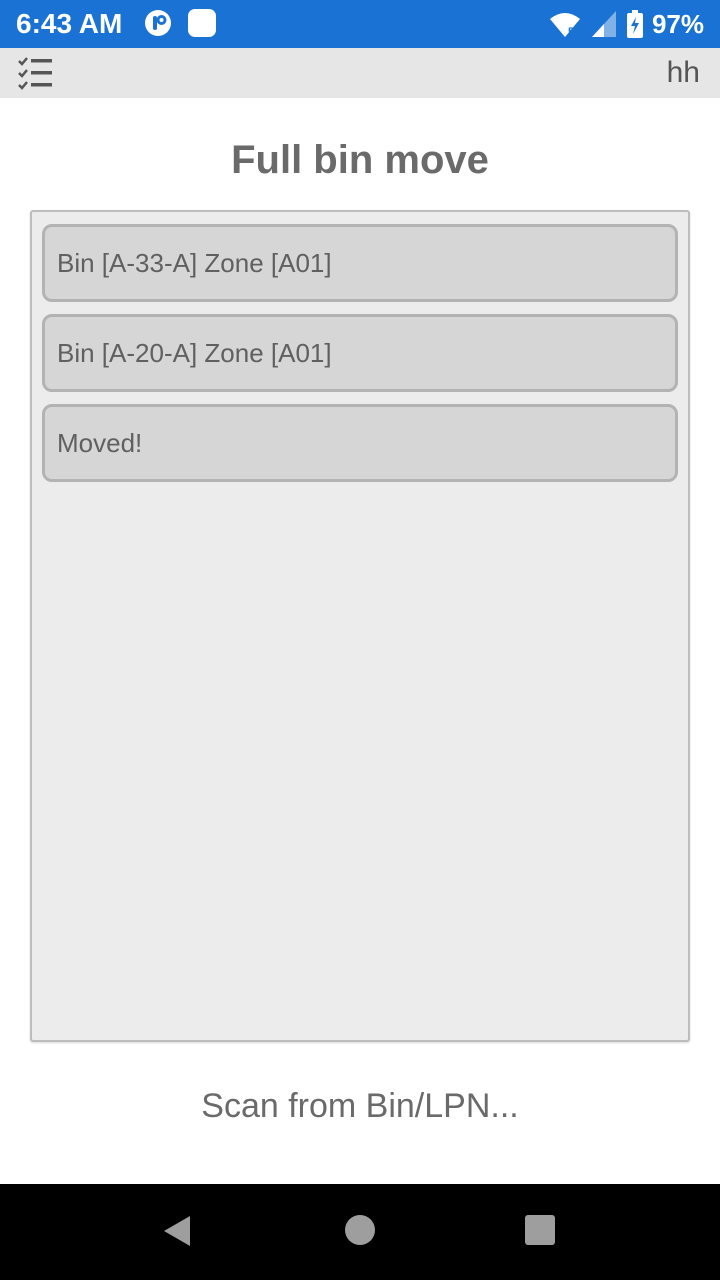 The width and height of the screenshot is (720, 1280). I want to click on list-item: Bin [A-33-A] Zone [A01], so click(360, 263).